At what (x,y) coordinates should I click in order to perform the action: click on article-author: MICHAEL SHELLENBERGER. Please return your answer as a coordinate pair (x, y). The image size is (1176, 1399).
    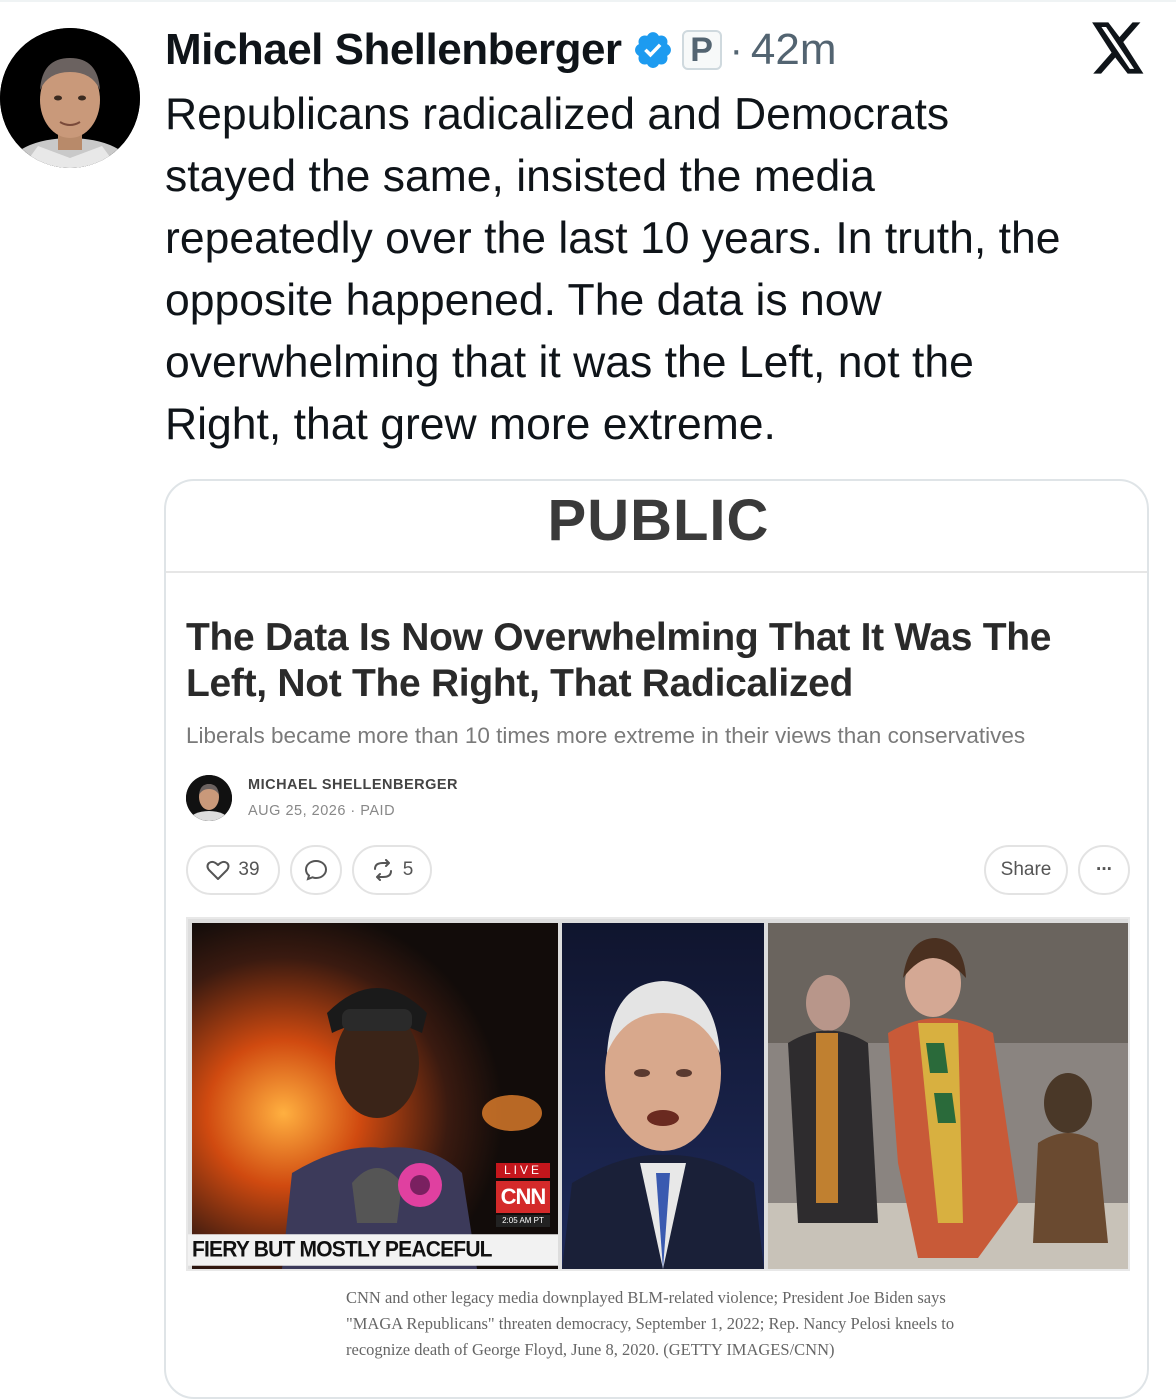
    Looking at the image, I should click on (353, 785).